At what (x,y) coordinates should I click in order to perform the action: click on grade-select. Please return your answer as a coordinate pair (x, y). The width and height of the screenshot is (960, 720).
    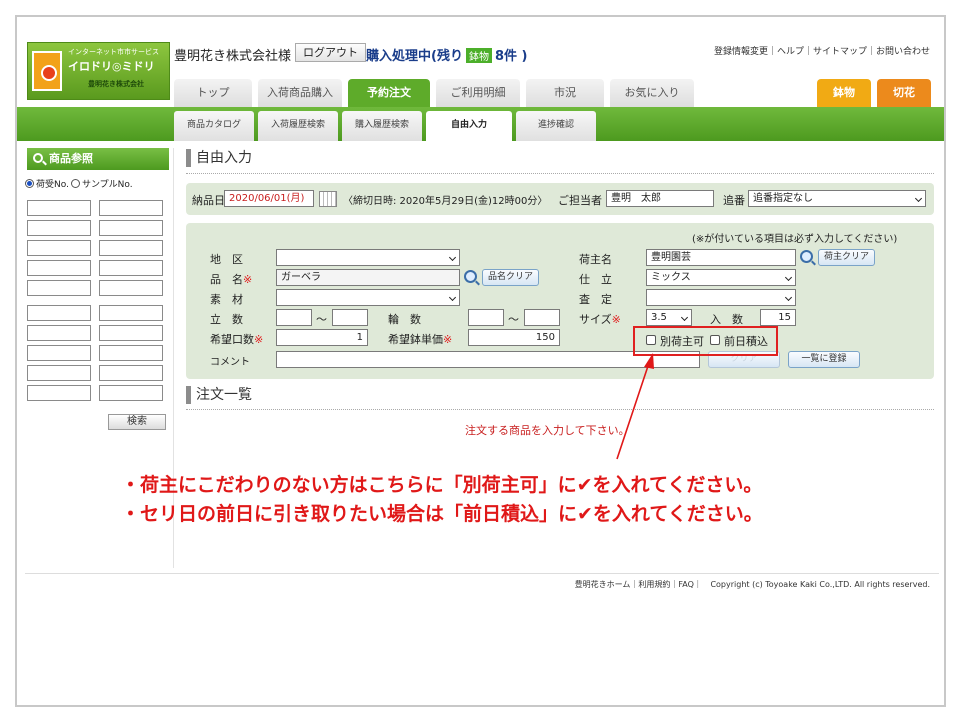
    Looking at the image, I should click on (721, 297).